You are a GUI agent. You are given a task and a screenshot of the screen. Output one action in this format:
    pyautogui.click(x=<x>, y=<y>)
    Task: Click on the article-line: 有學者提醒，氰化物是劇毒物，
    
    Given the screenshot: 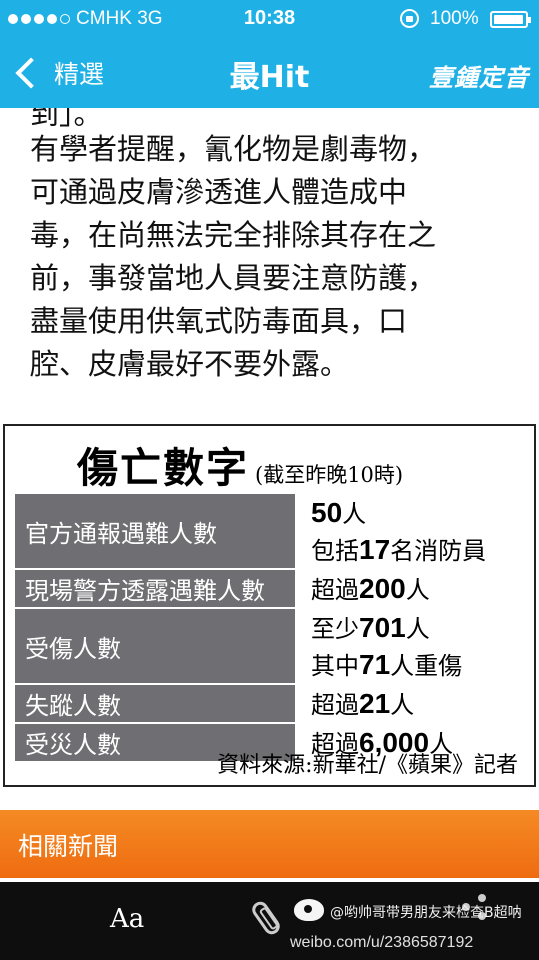 What is the action you would take?
    pyautogui.click(x=233, y=149)
    